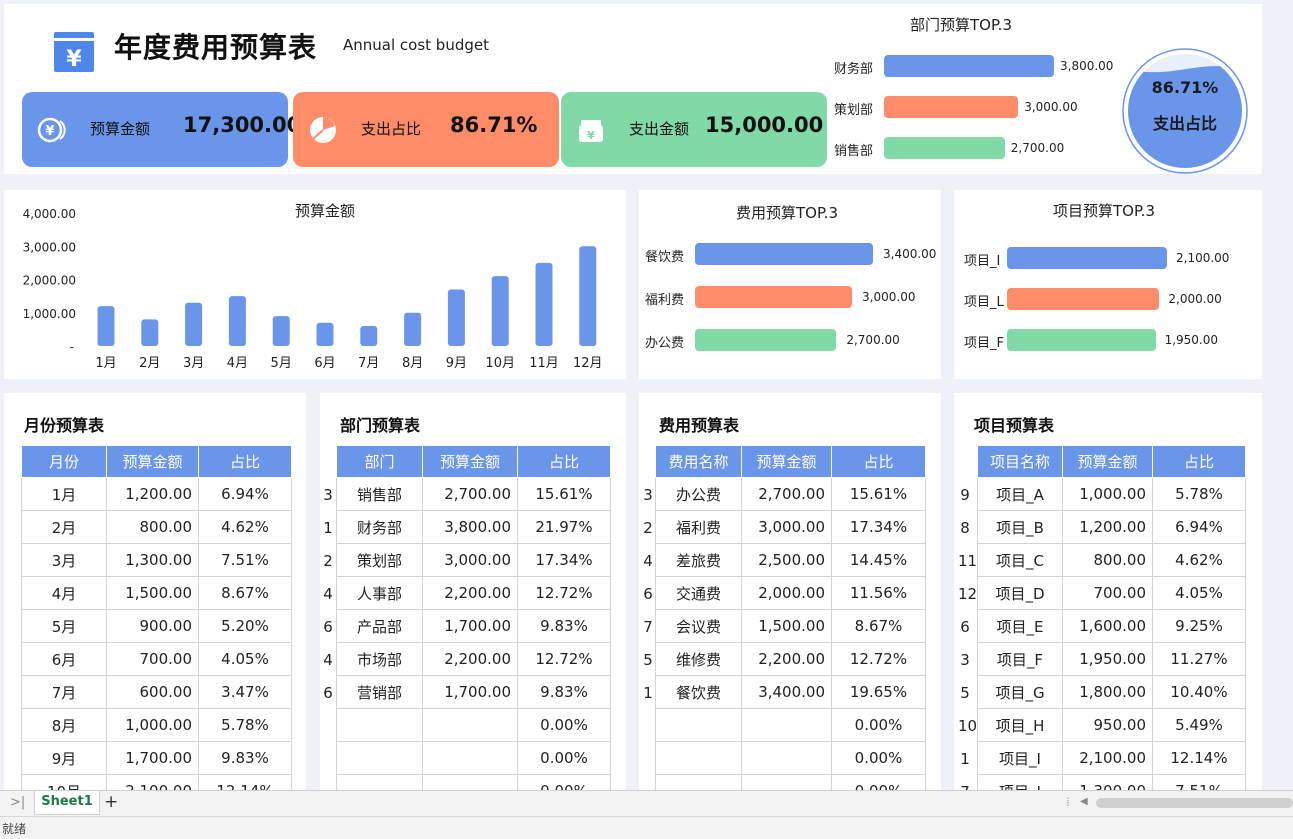 The width and height of the screenshot is (1293, 839). I want to click on table-cell: 策划部, so click(379, 560).